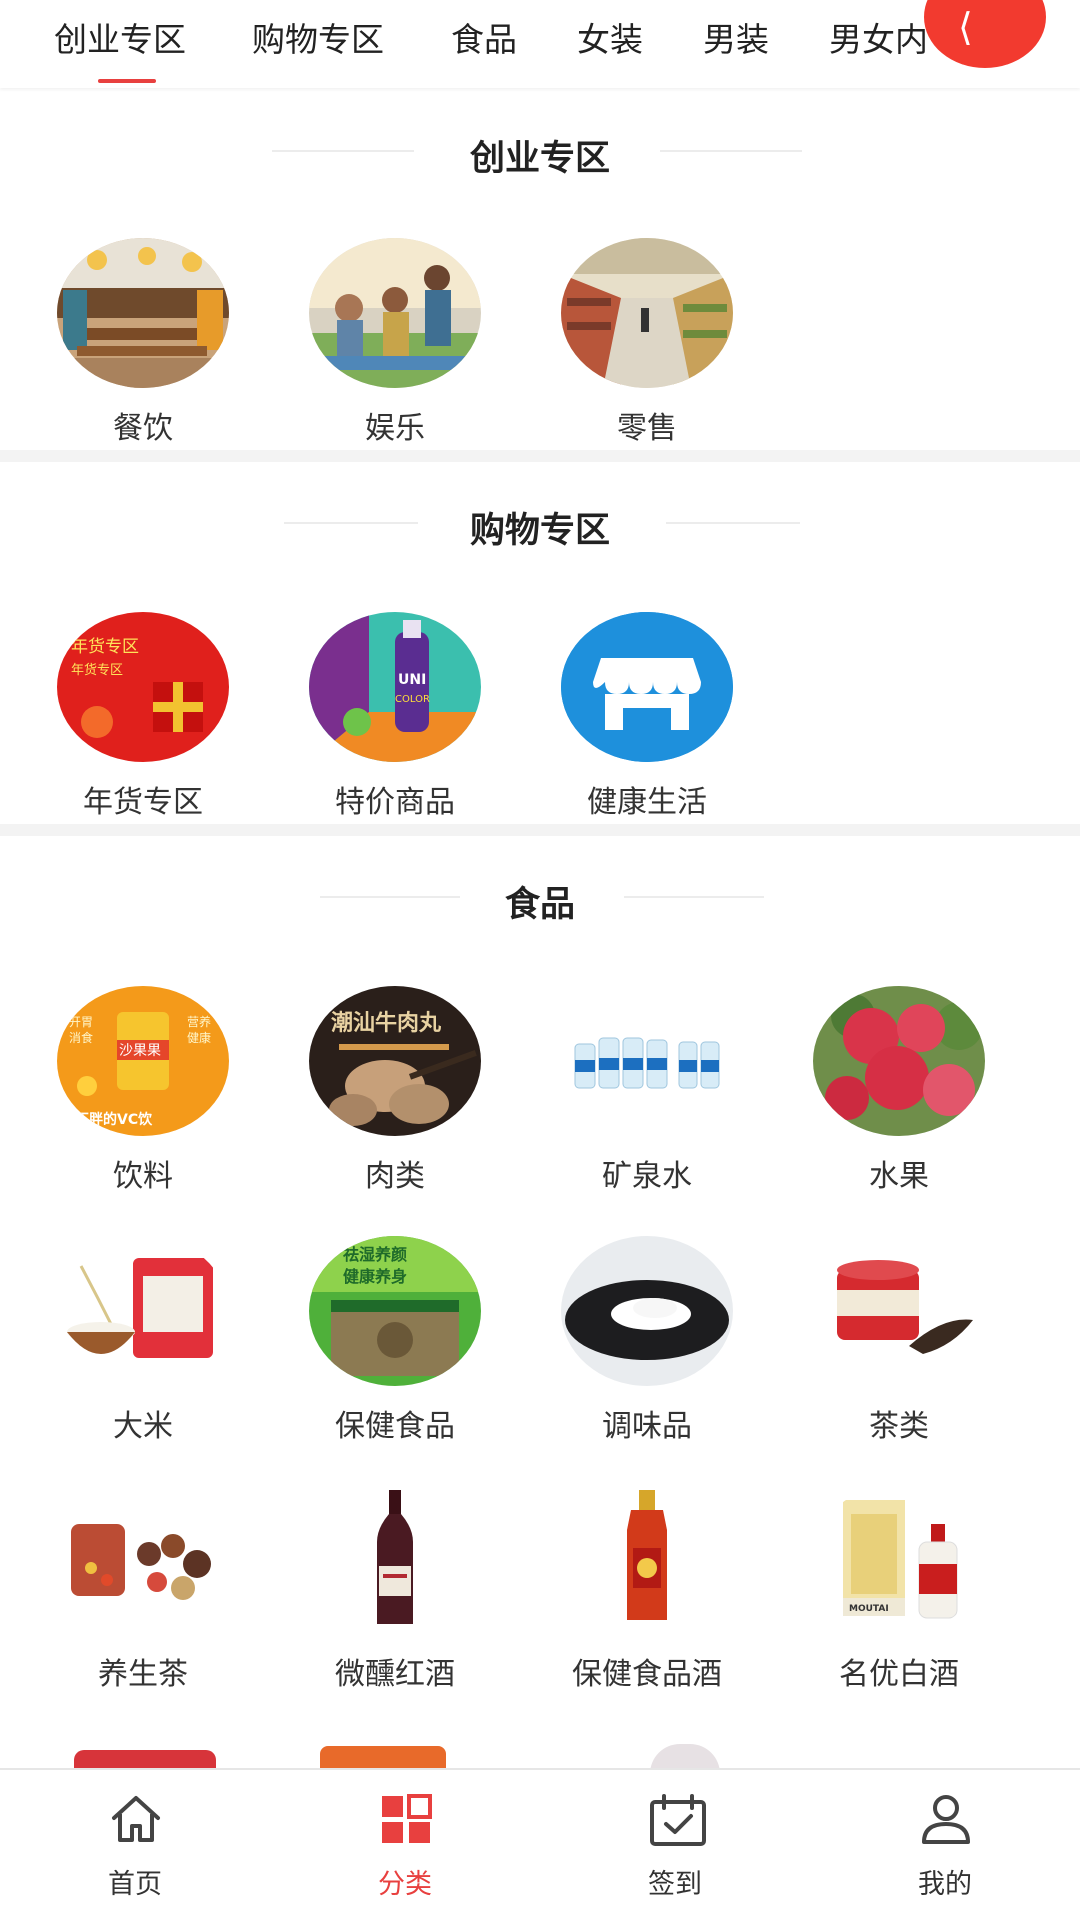 The image size is (1080, 1922). What do you see at coordinates (81, 1037) in the screenshot?
I see `svg-text: 消食` at bounding box center [81, 1037].